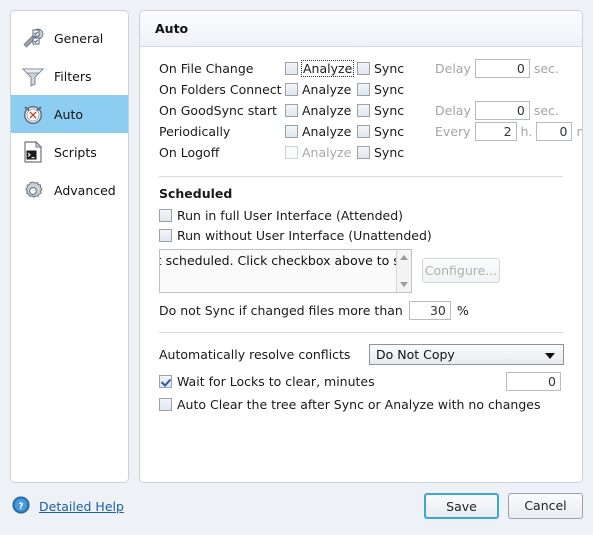  What do you see at coordinates (461, 506) in the screenshot?
I see `save-button: Save` at bounding box center [461, 506].